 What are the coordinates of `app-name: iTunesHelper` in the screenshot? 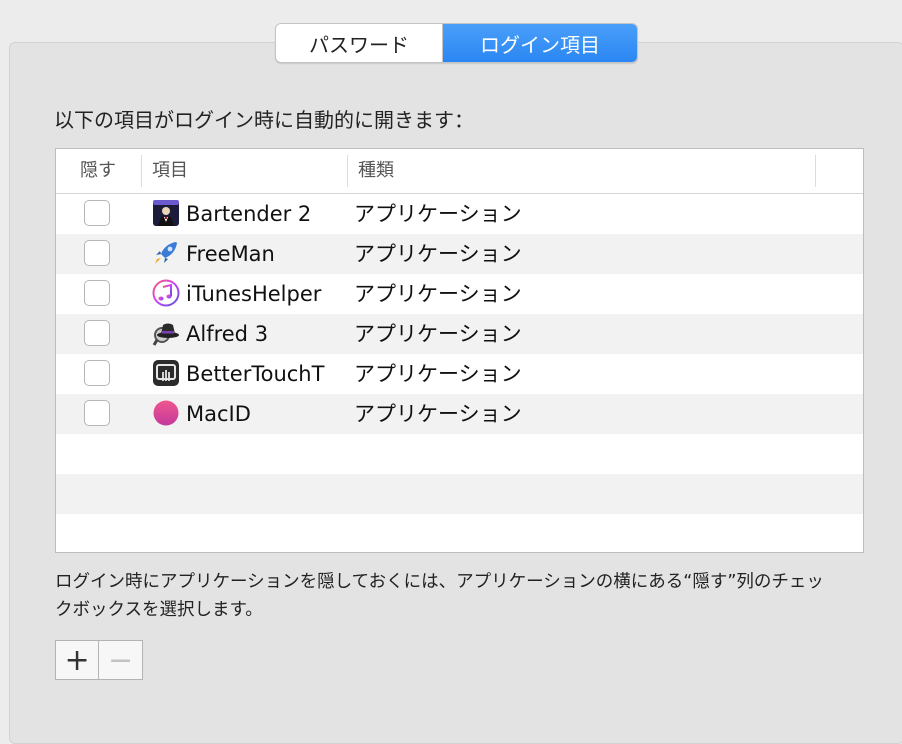 It's located at (254, 294).